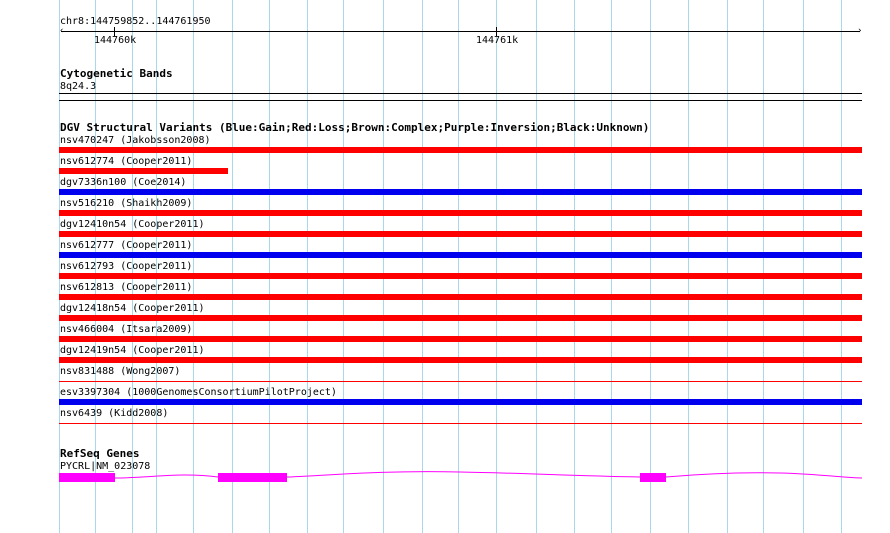 The width and height of the screenshot is (890, 533). Describe the element at coordinates (497, 40) in the screenshot. I see `ruler-tick-label: 144761k` at that location.